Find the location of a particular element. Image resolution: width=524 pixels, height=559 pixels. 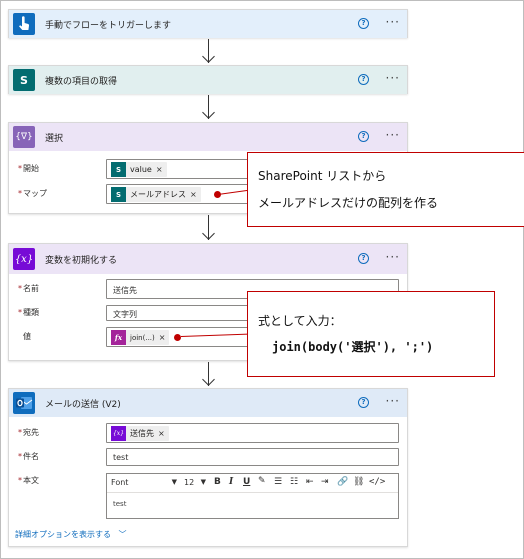

show-advanced-options-link: 詳細オプションを表示する ﹀ is located at coordinates (71, 534).